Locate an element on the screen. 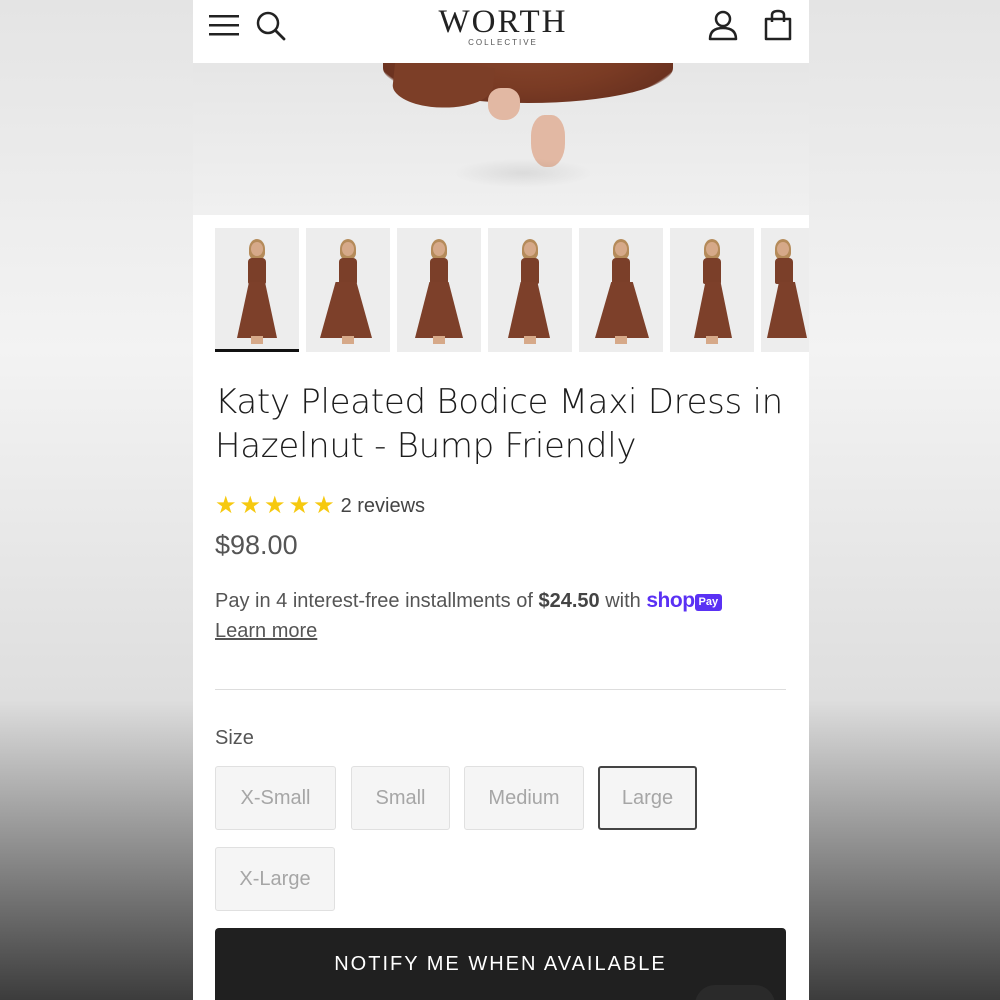  size-option-x-small: X-Small is located at coordinates (275, 798).